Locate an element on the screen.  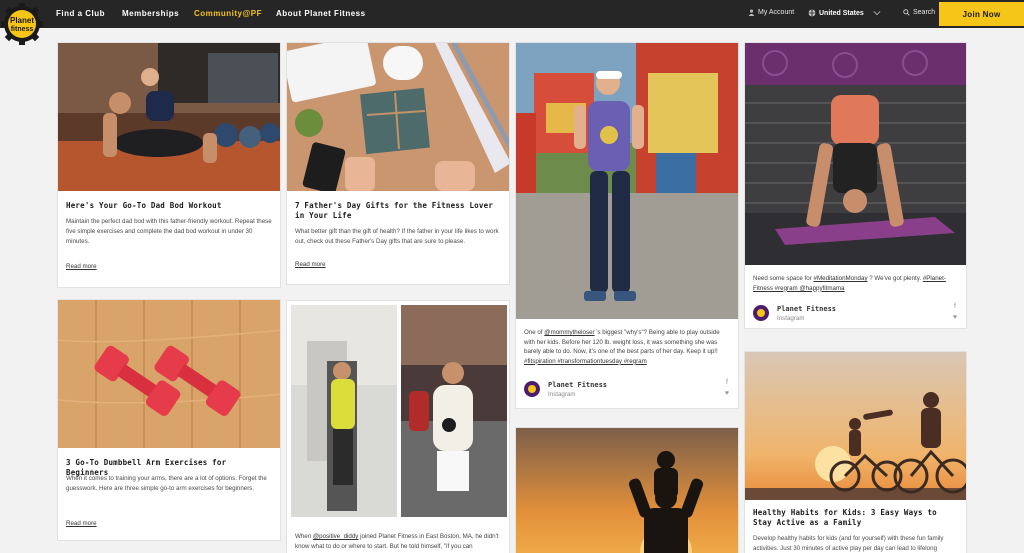
nav-find-a-club: Find a Club is located at coordinates (80, 13).